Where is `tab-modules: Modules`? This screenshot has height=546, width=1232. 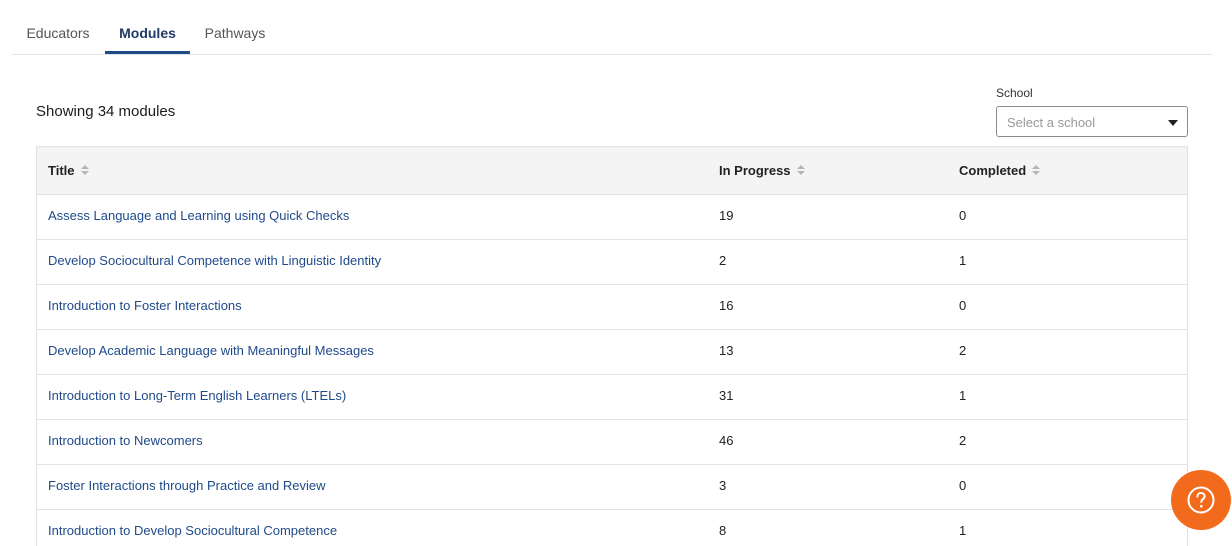
tab-modules: Modules is located at coordinates (147, 27).